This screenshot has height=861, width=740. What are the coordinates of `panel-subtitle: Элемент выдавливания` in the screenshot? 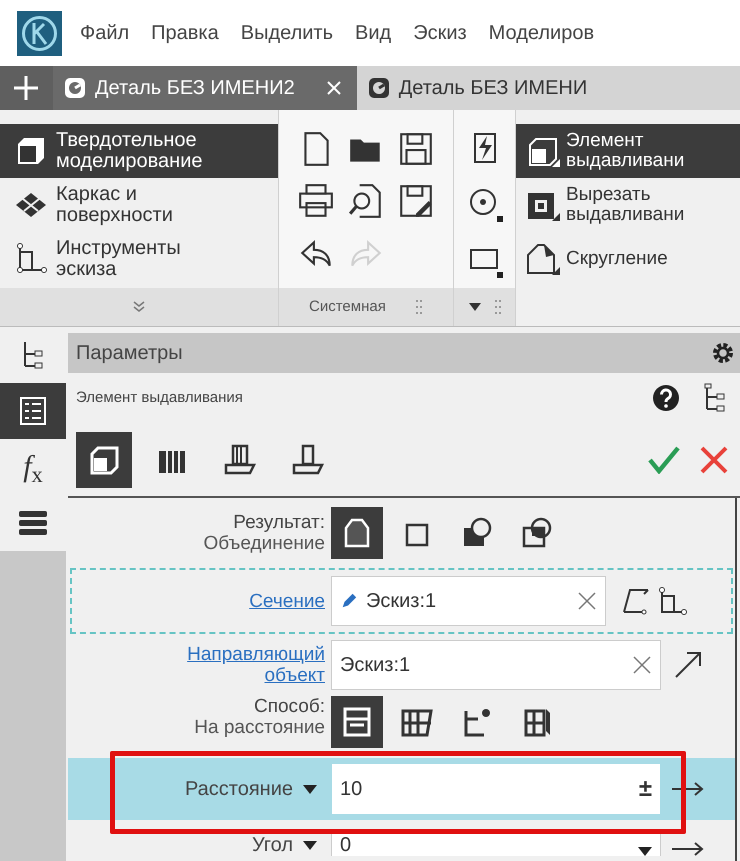 It's located at (159, 398).